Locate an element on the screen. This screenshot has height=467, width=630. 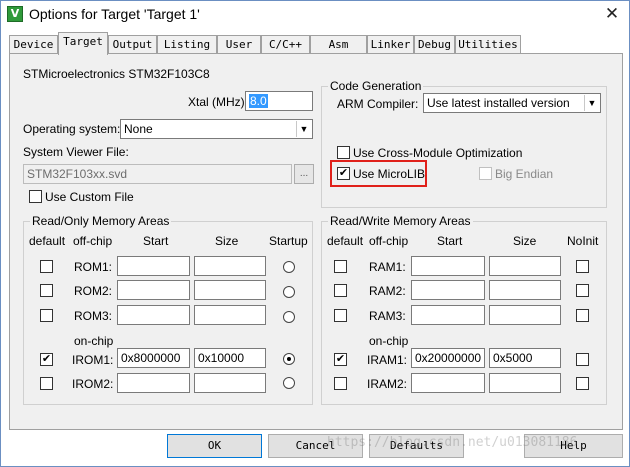
rom3-default-checkbox is located at coordinates (46, 315).